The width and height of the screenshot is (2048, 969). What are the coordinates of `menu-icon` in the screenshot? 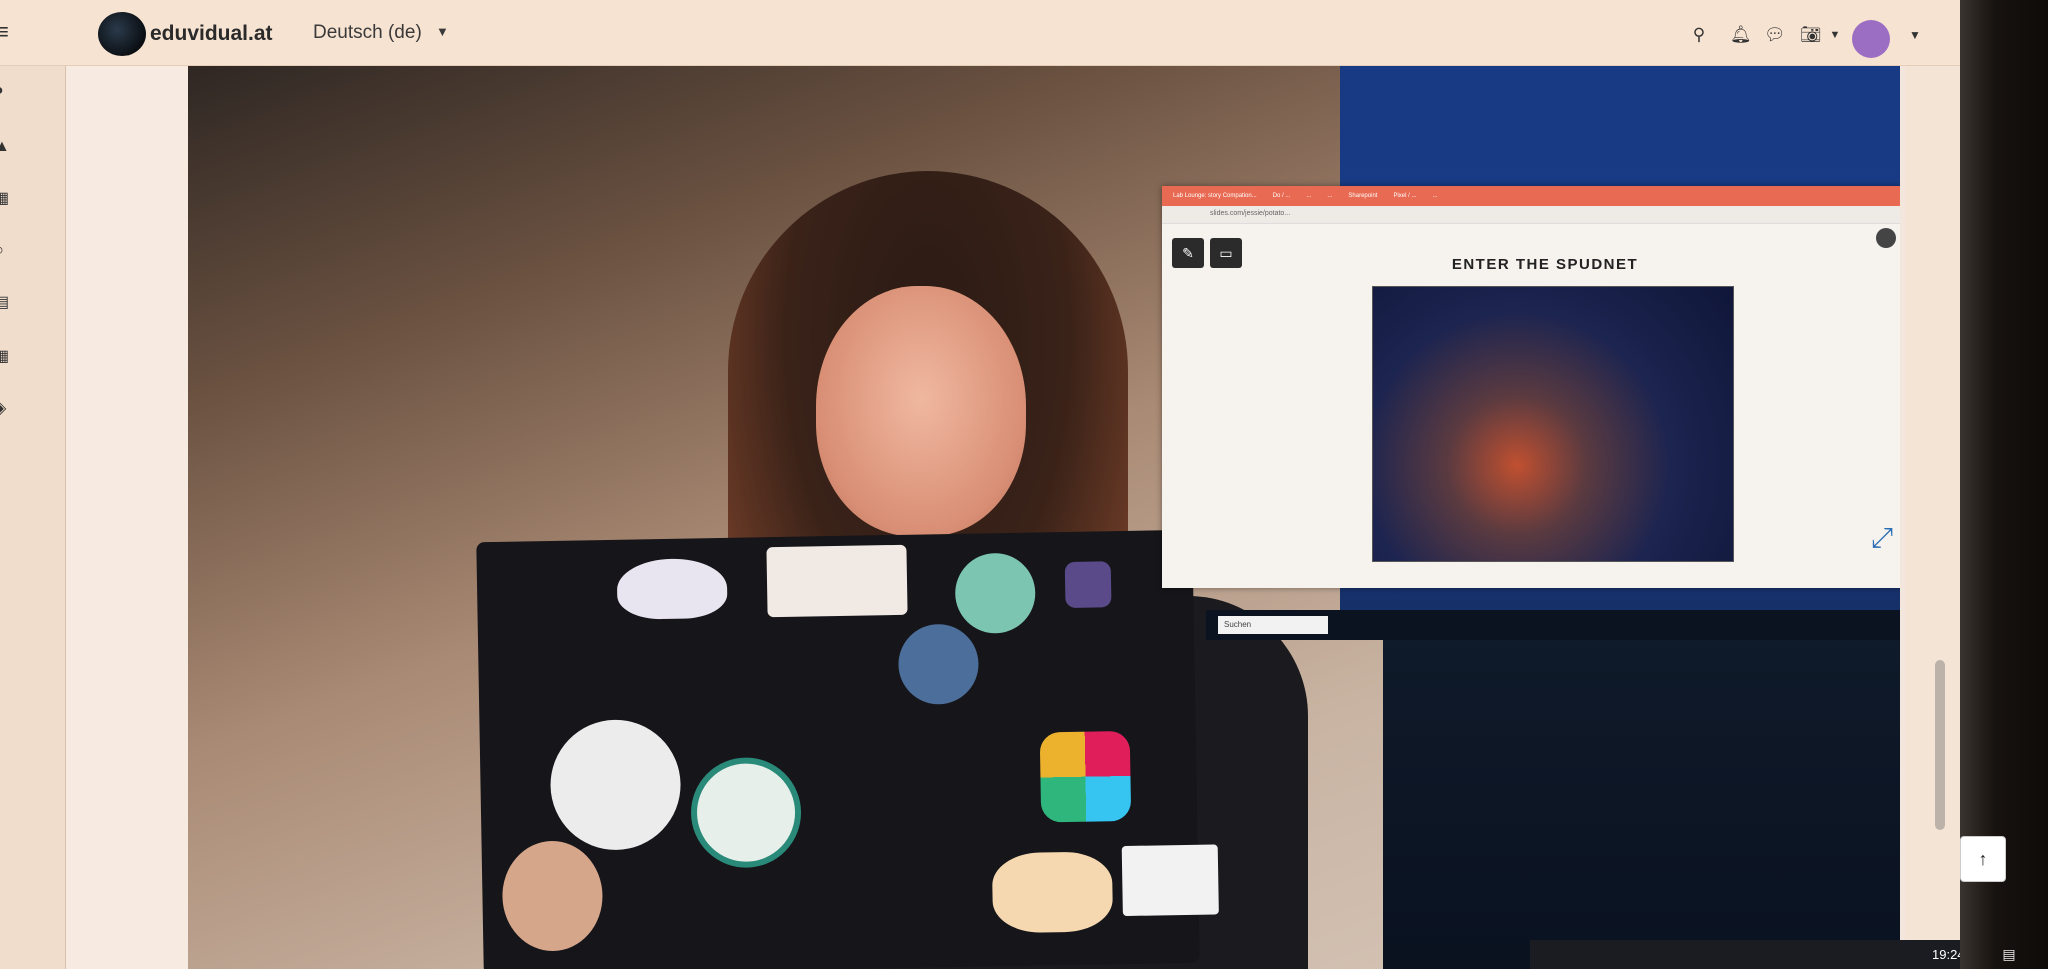 It's located at (1886, 238).